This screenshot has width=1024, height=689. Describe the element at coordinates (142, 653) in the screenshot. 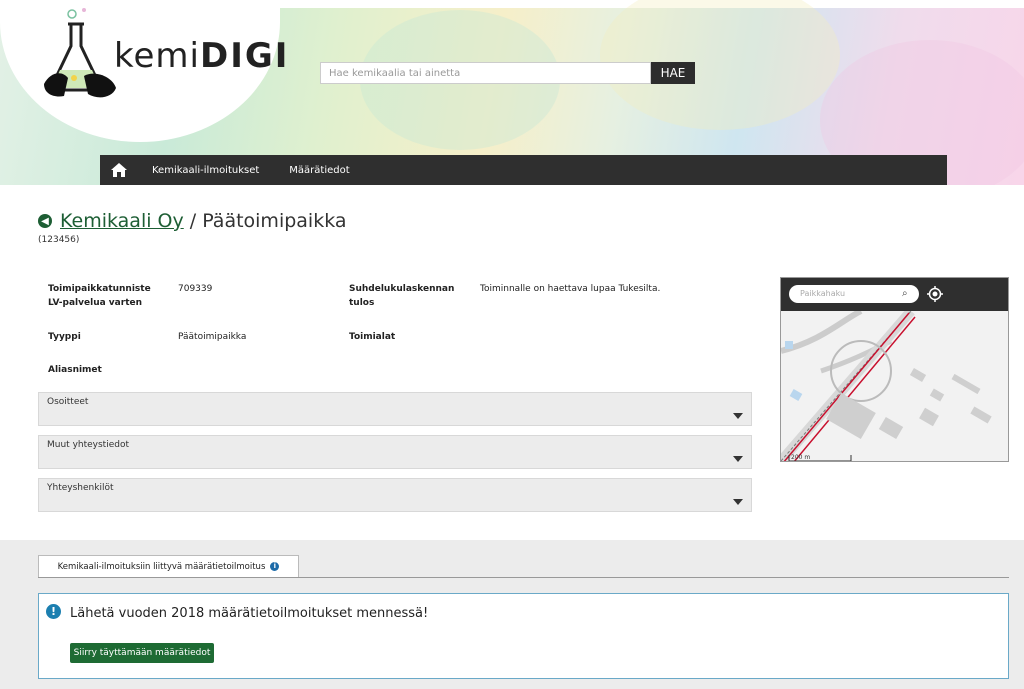

I see `fill-maaratiedot-button: Siirry täyttämään määrätiedot` at that location.